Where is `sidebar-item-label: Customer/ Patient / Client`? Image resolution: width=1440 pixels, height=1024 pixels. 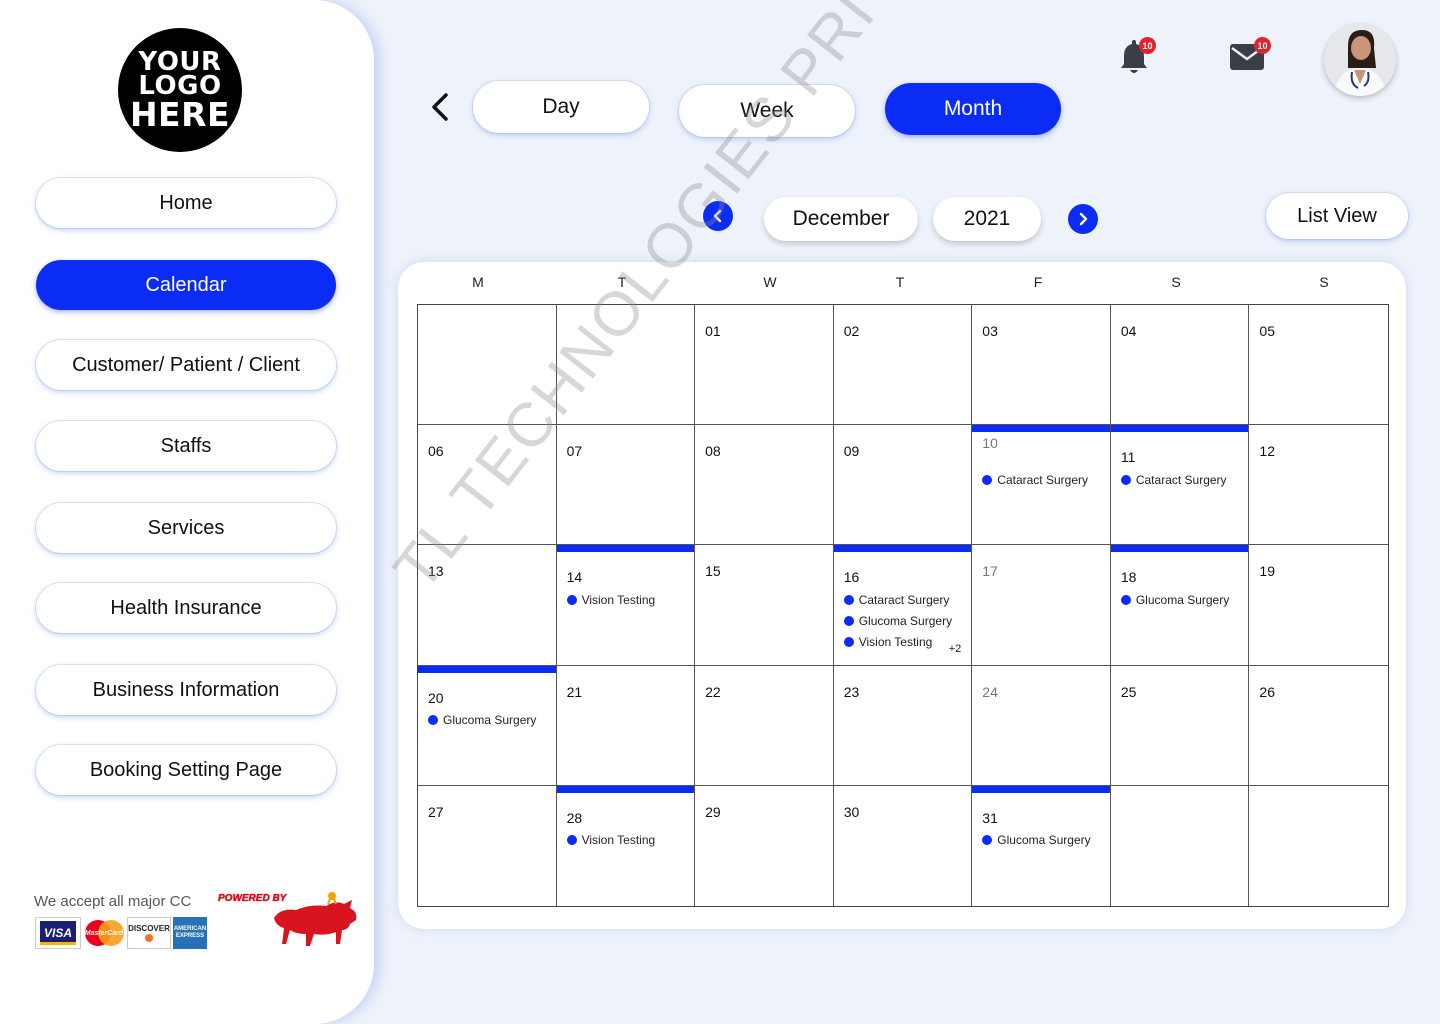
sidebar-item-label: Customer/ Patient / Client is located at coordinates (186, 364).